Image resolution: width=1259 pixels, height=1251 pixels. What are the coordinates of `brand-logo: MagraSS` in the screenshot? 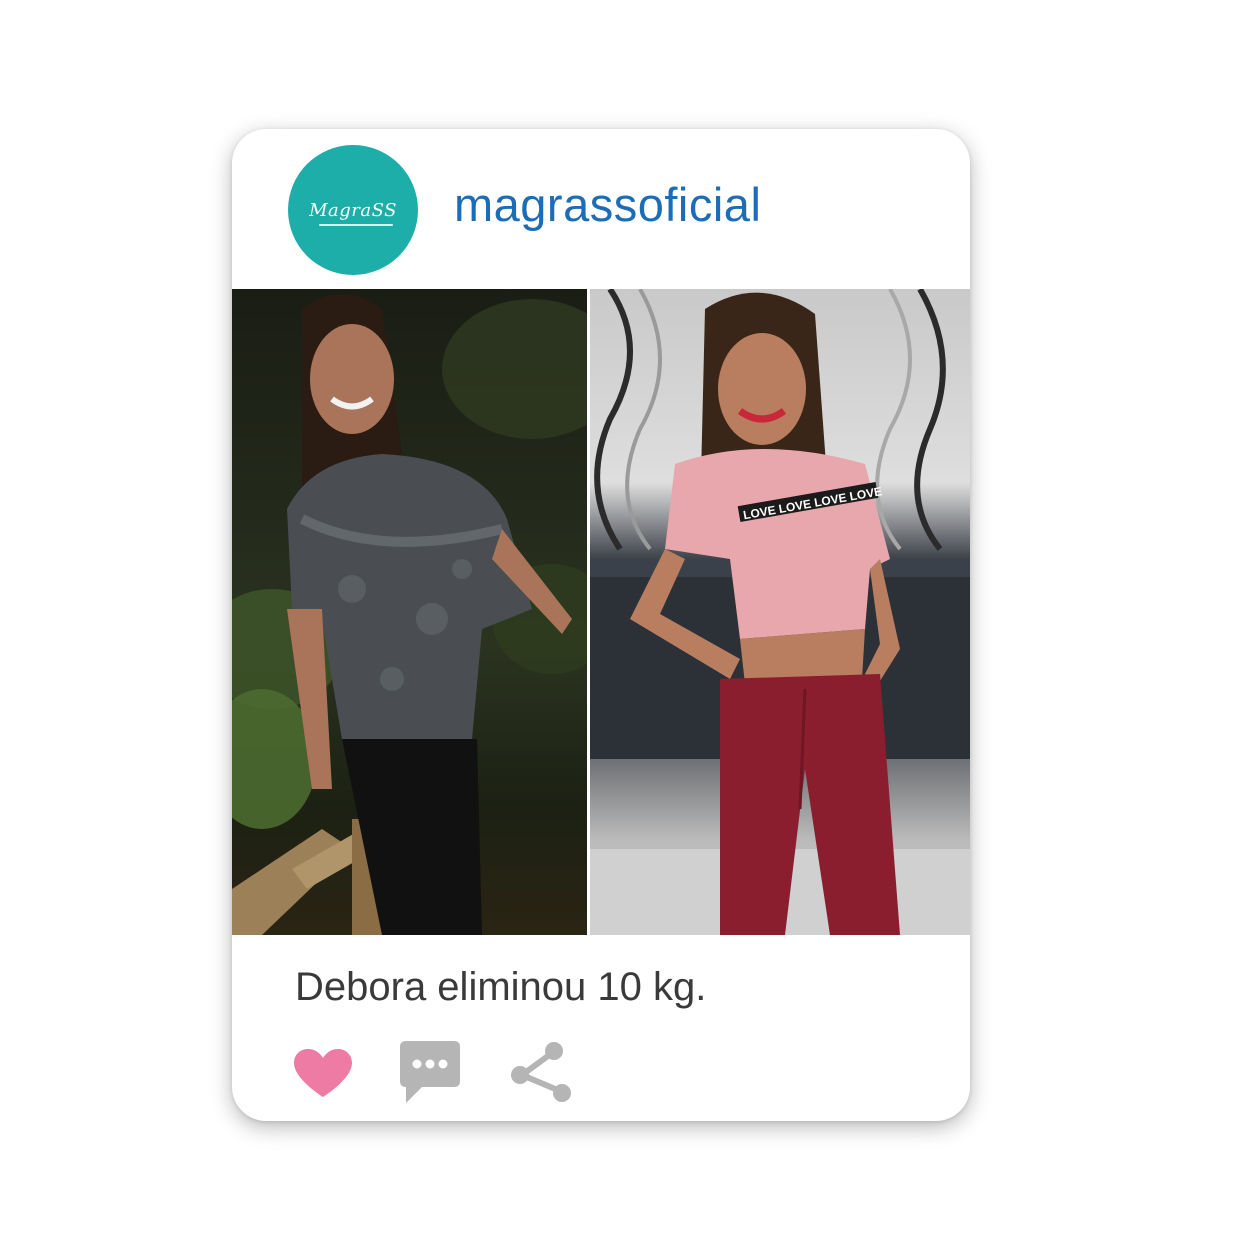 It's located at (353, 212).